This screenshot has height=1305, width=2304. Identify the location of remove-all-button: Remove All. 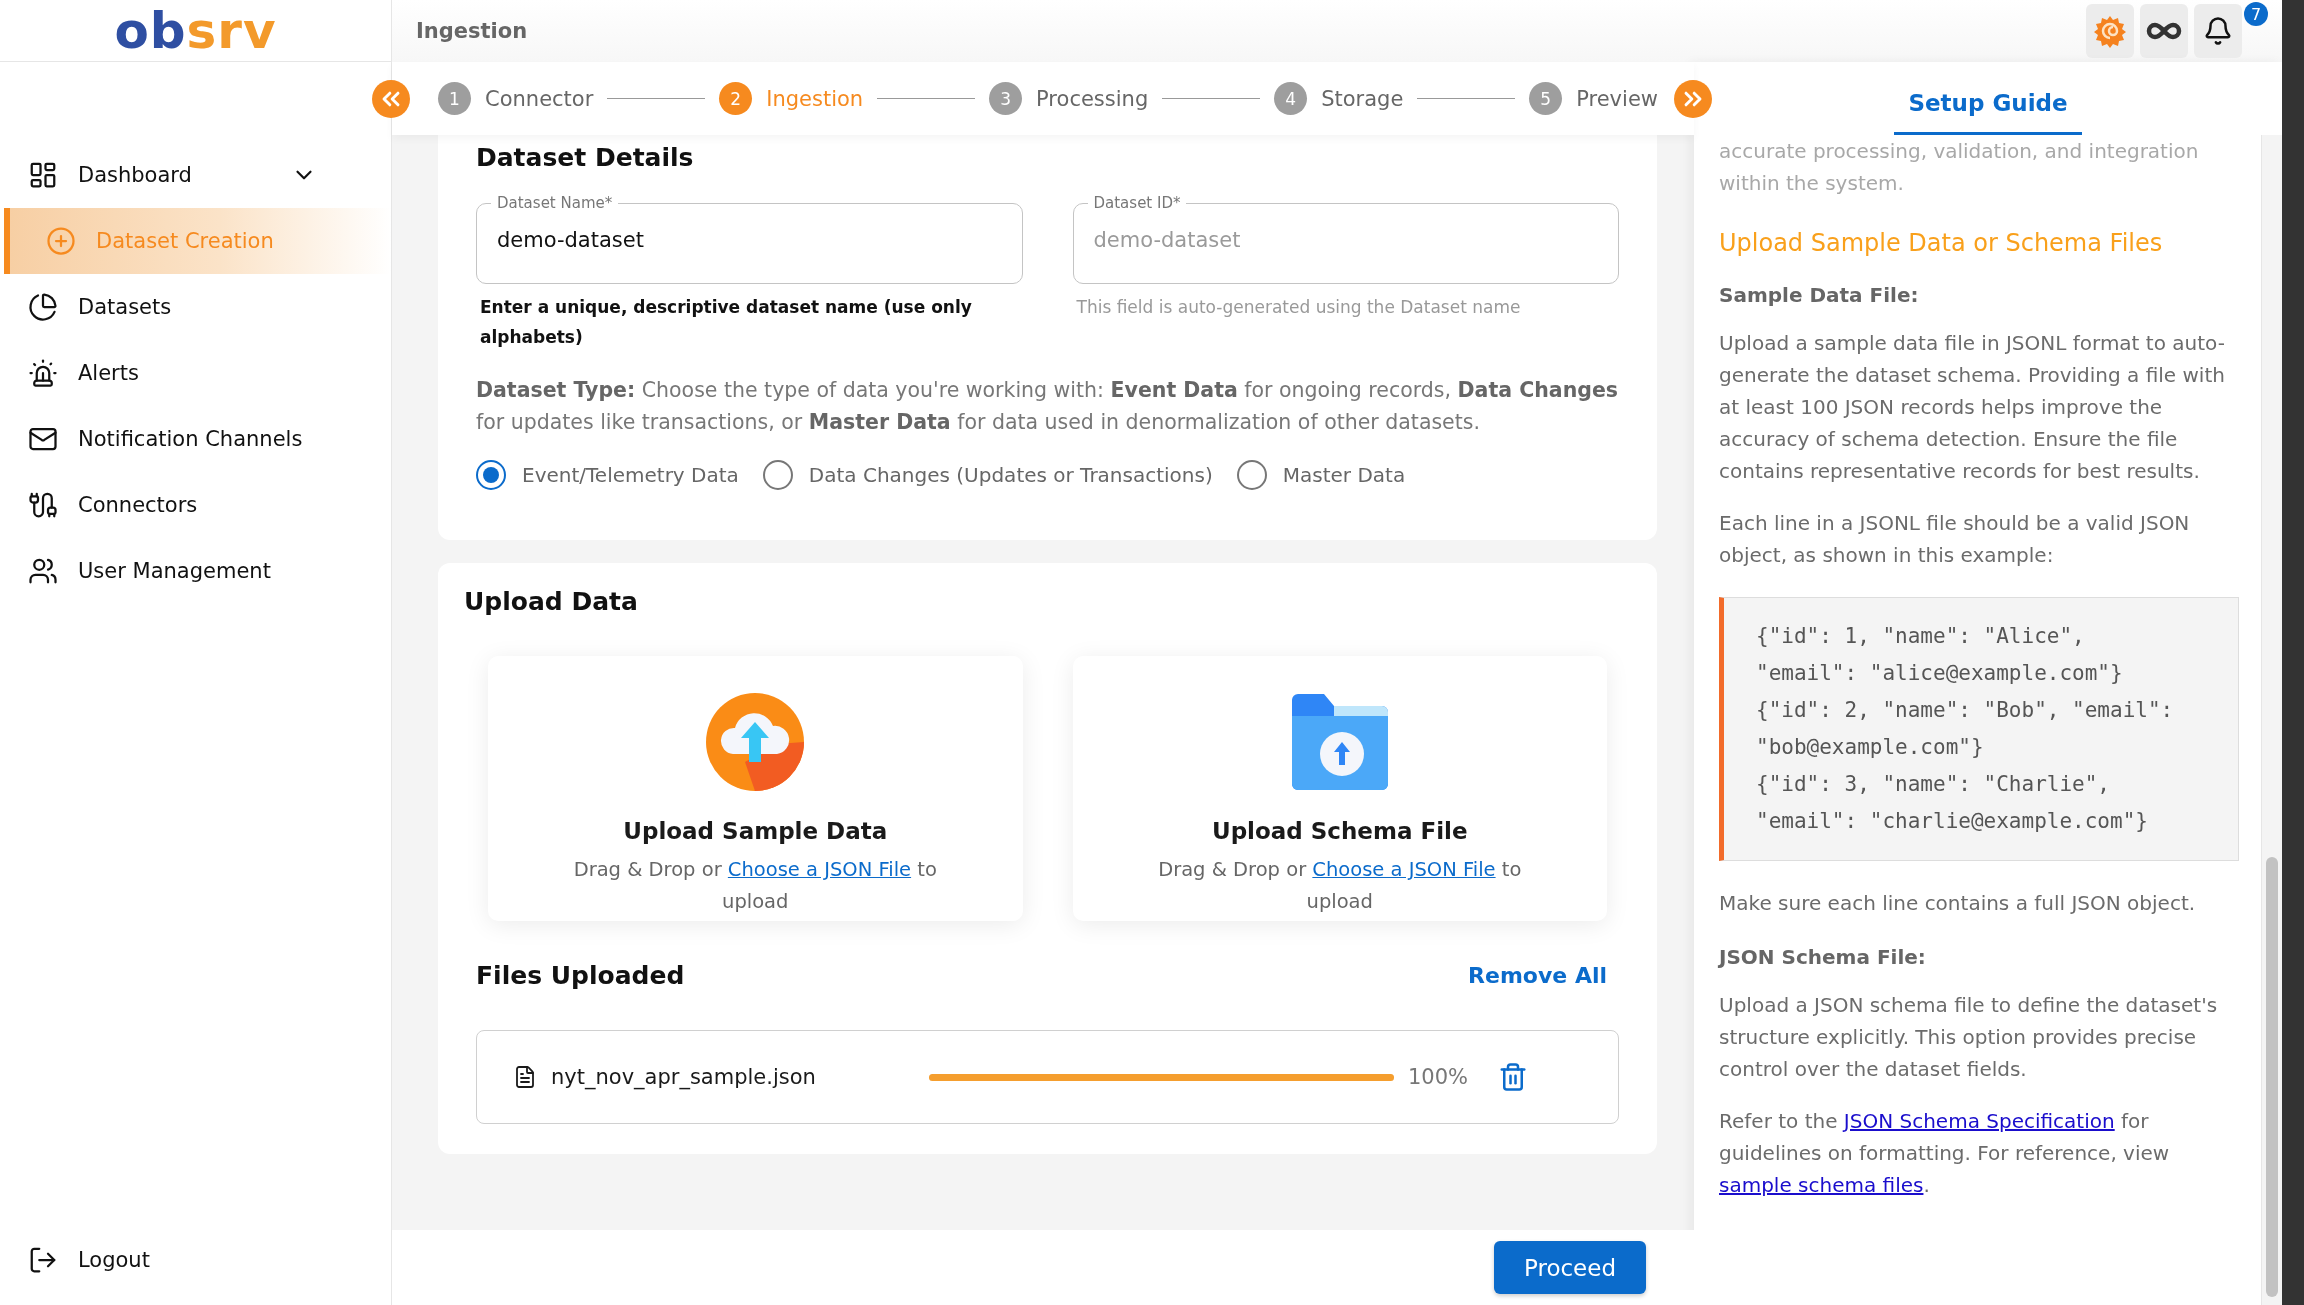
(1537, 975).